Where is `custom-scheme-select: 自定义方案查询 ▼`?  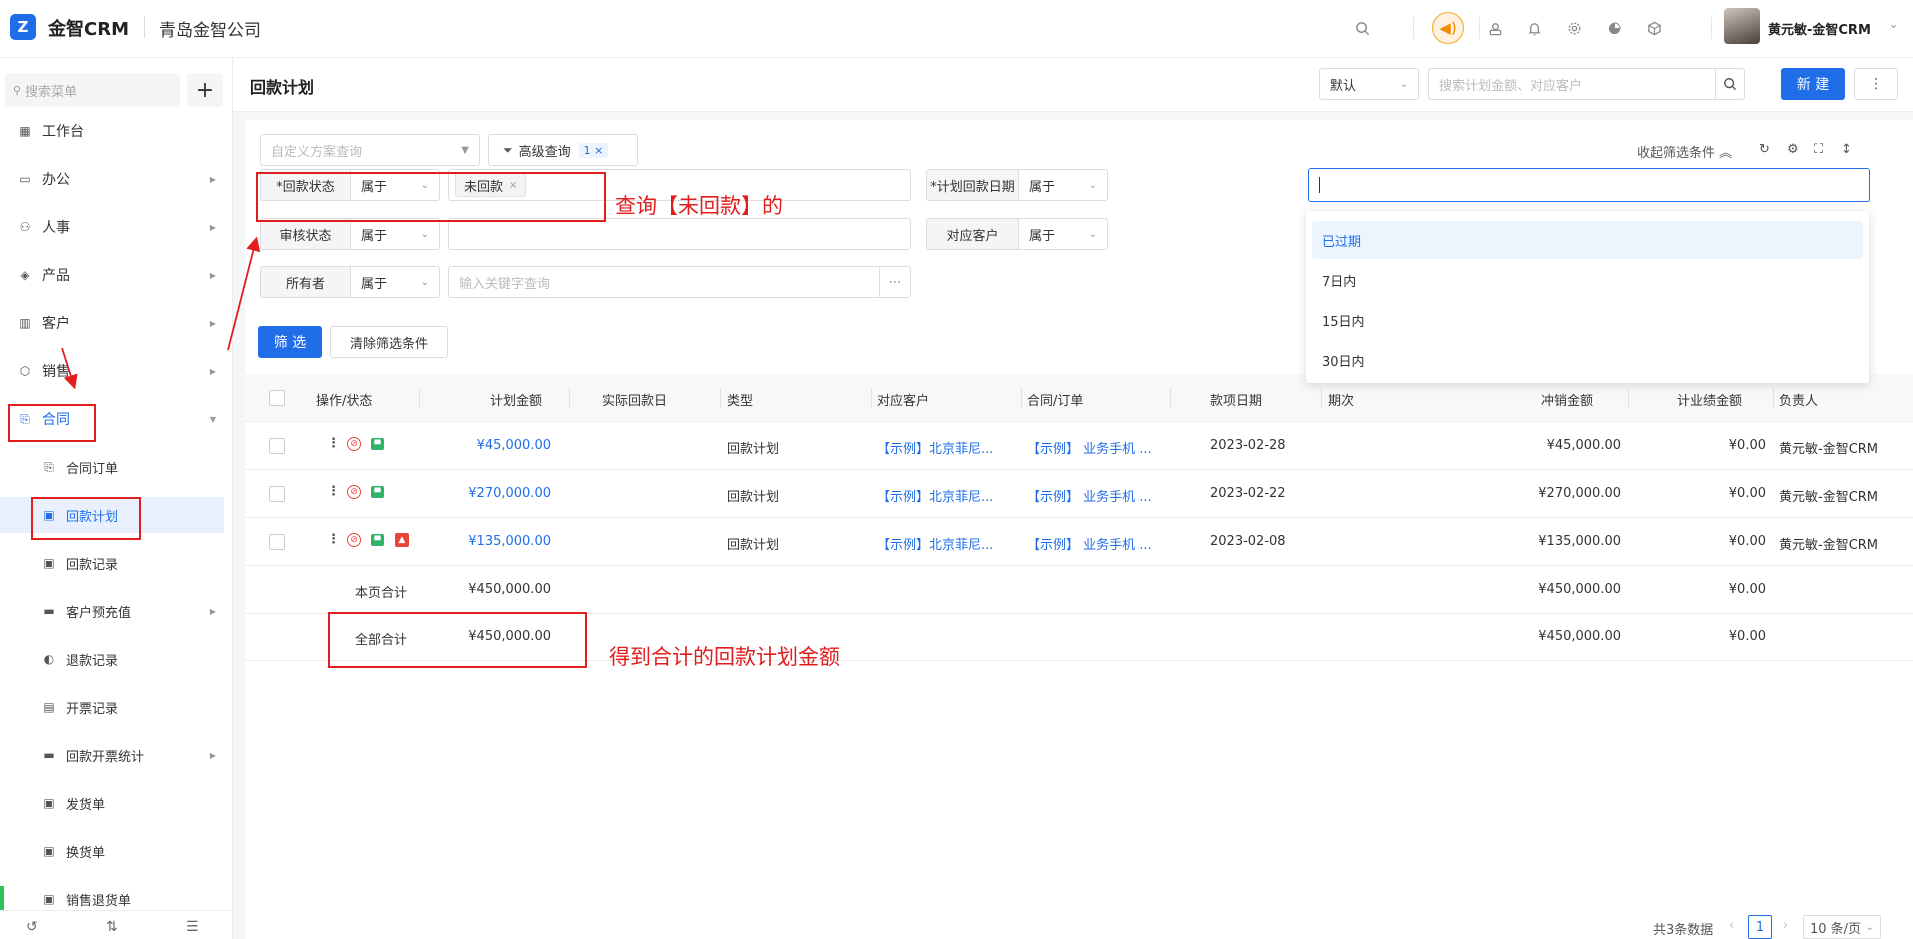 custom-scheme-select: 自定义方案查询 ▼ is located at coordinates (370, 150).